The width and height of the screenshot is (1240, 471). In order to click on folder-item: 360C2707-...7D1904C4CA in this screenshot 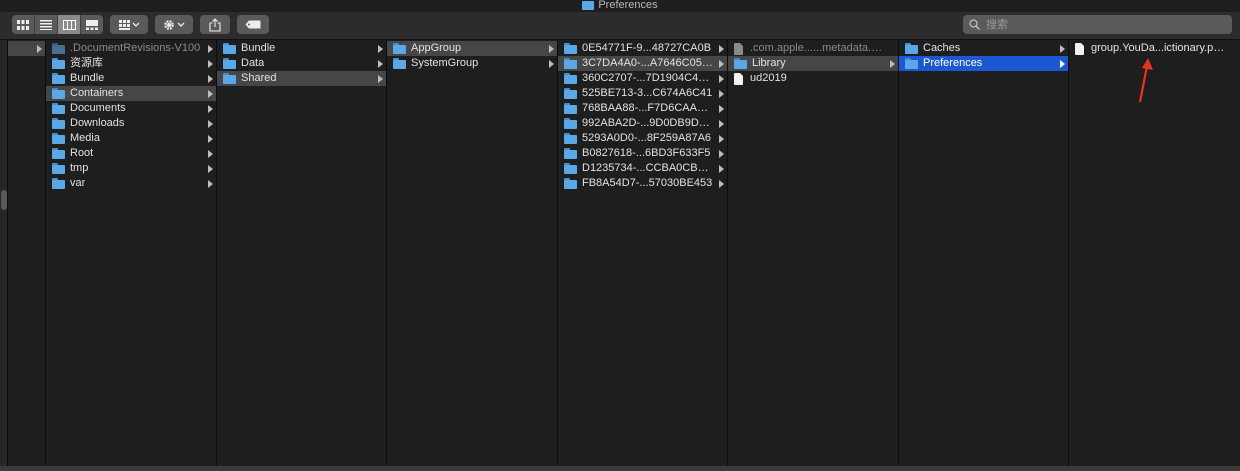, I will do `click(642, 78)`.